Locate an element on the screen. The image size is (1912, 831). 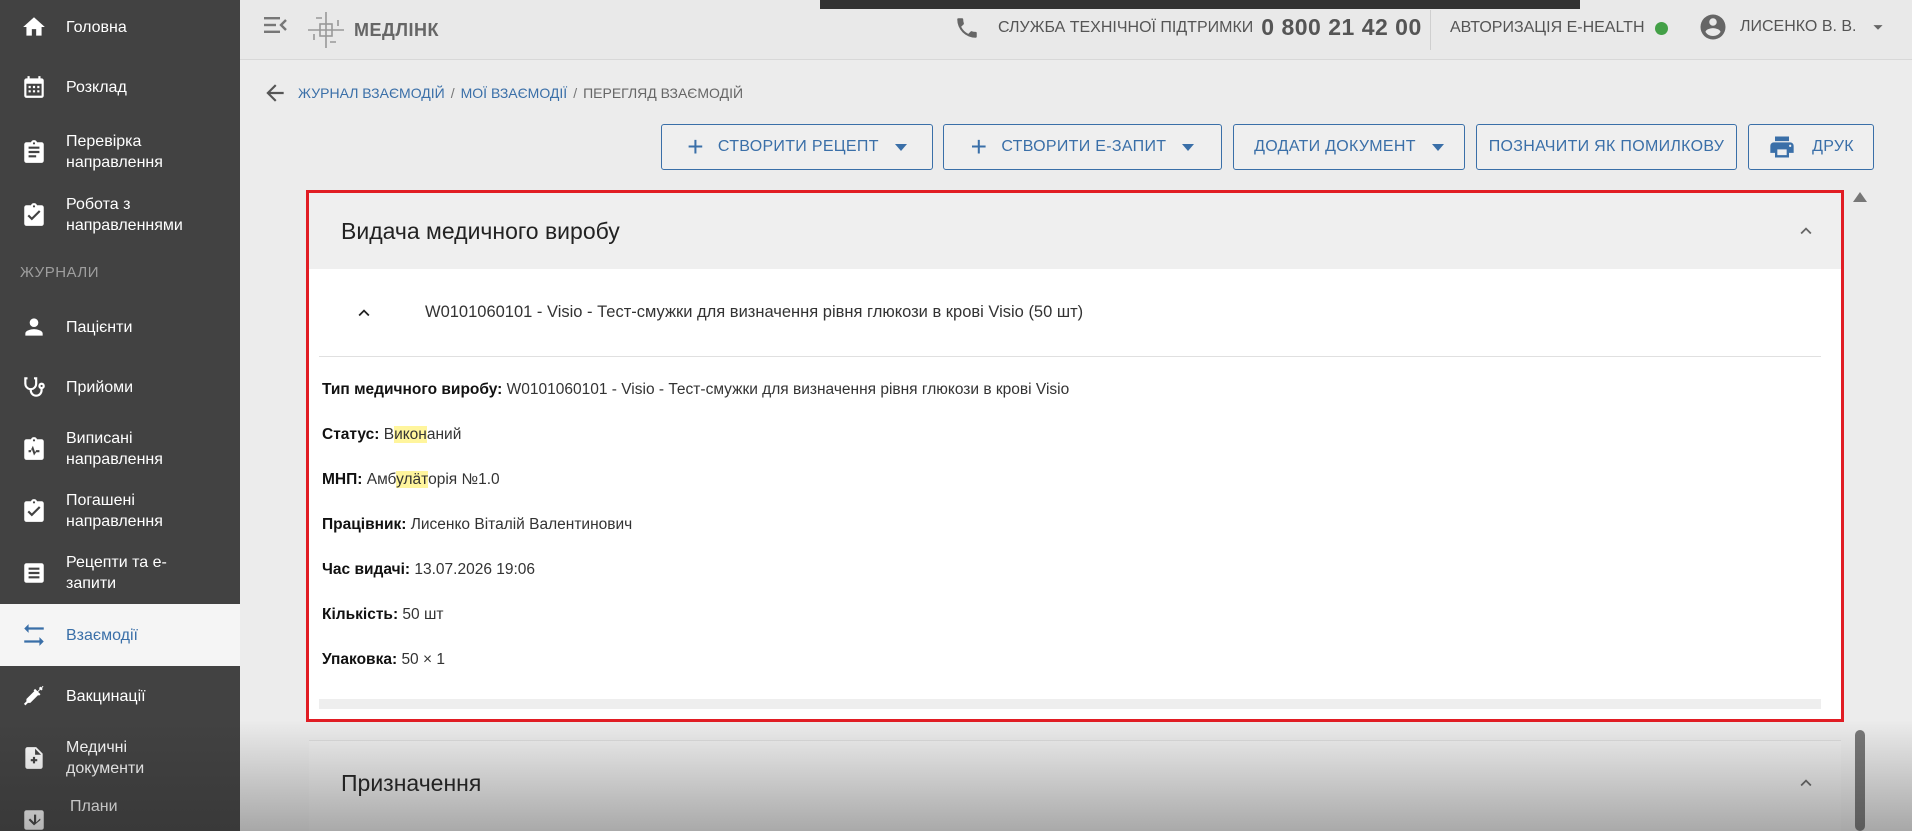
user-menu: ЛИСЕНКО В. В. is located at coordinates (1793, 27).